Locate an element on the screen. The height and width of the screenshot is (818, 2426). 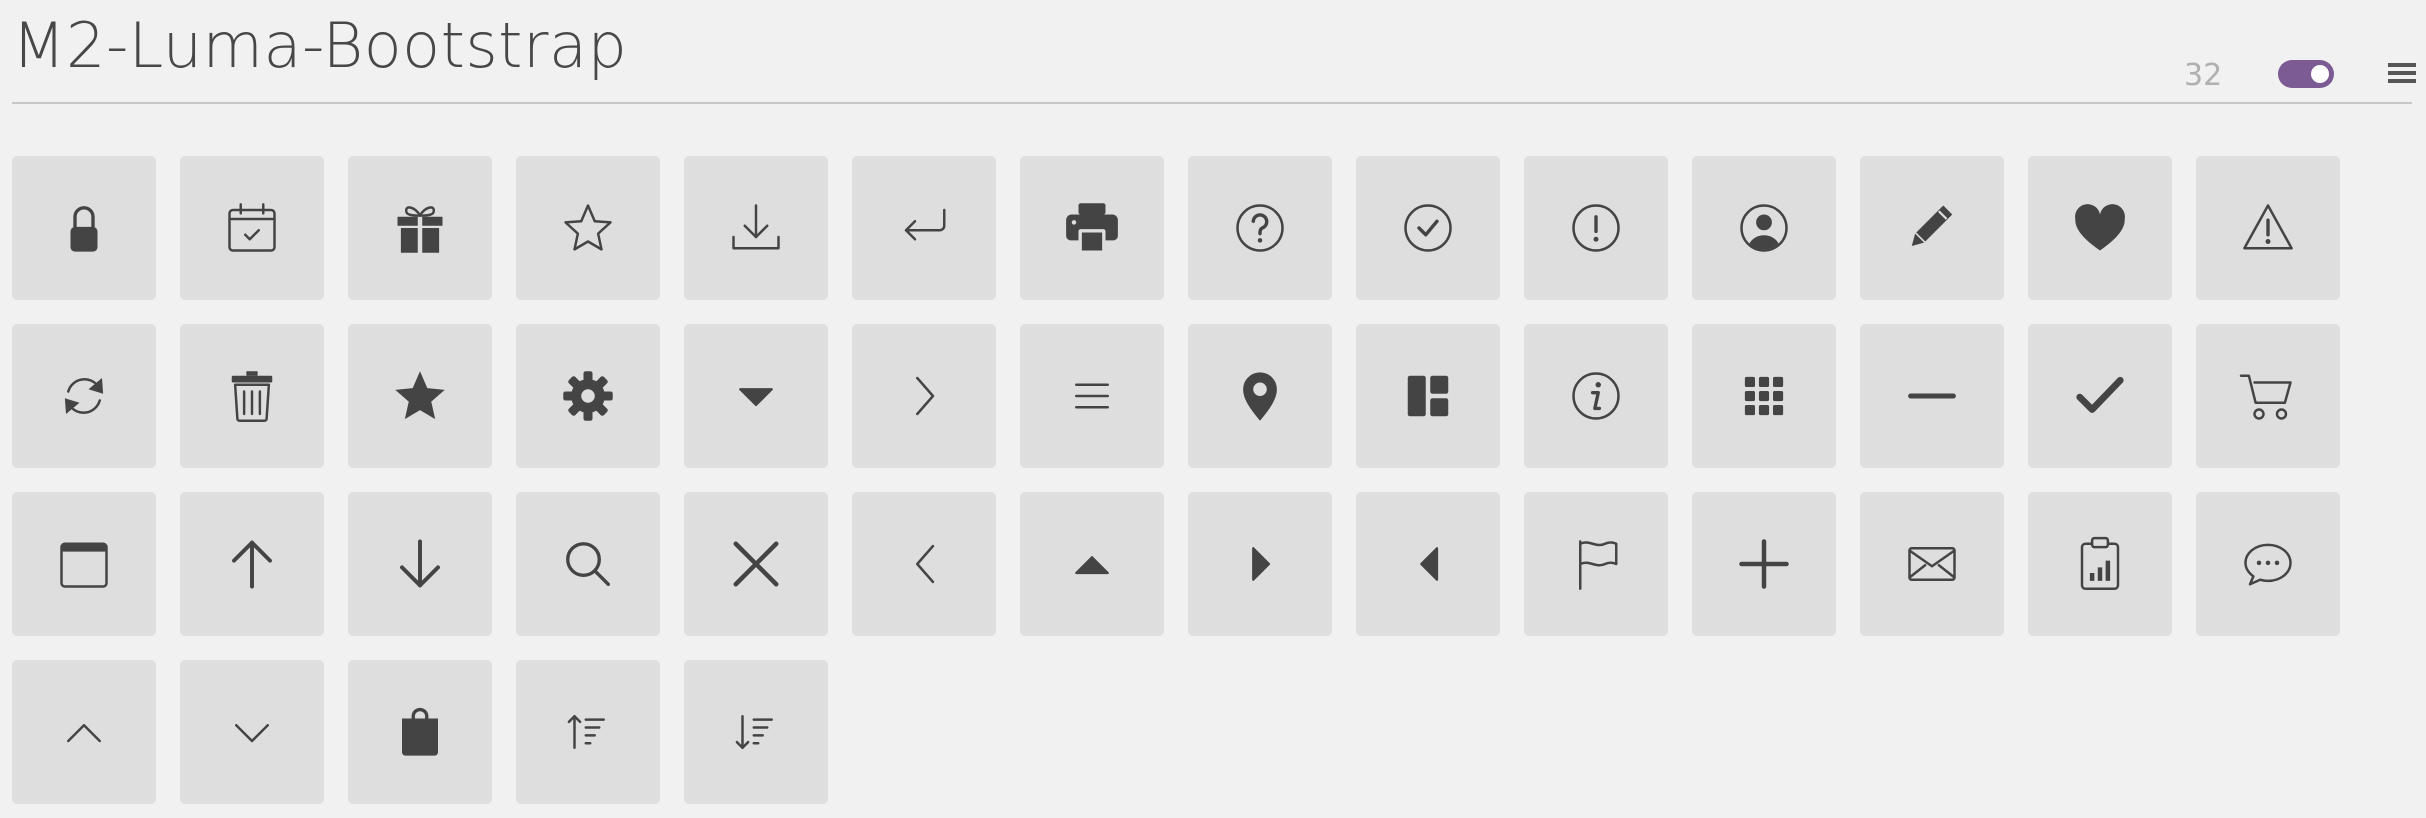
envelope-icon is located at coordinates (1932, 564).